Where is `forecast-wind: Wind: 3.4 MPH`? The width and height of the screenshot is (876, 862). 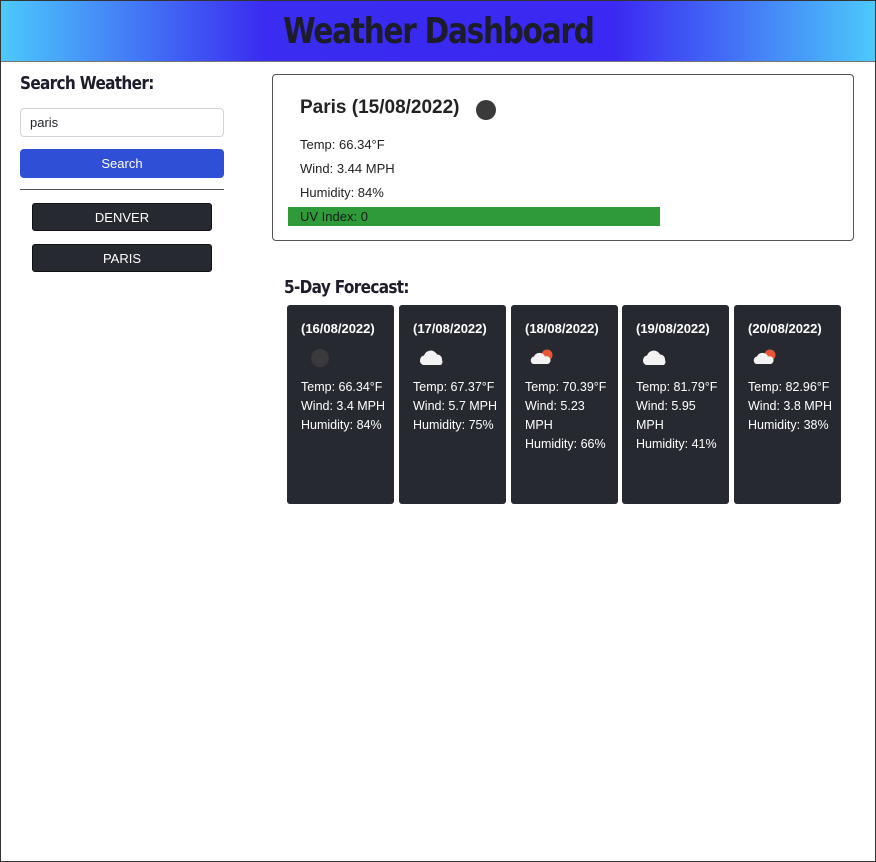
forecast-wind: Wind: 3.4 MPH is located at coordinates (343, 406).